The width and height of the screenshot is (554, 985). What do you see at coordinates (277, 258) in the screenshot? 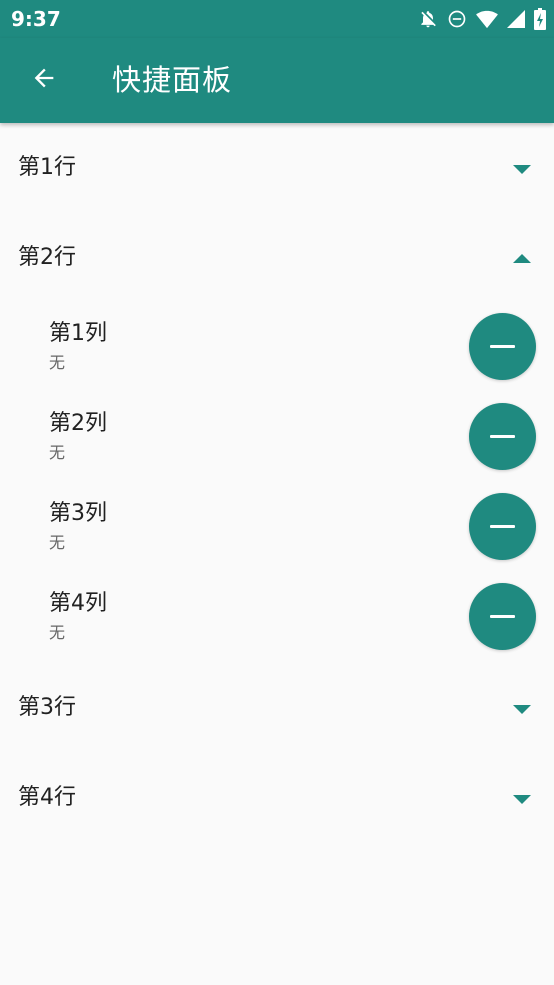
I see `row-header-2: 第2行` at bounding box center [277, 258].